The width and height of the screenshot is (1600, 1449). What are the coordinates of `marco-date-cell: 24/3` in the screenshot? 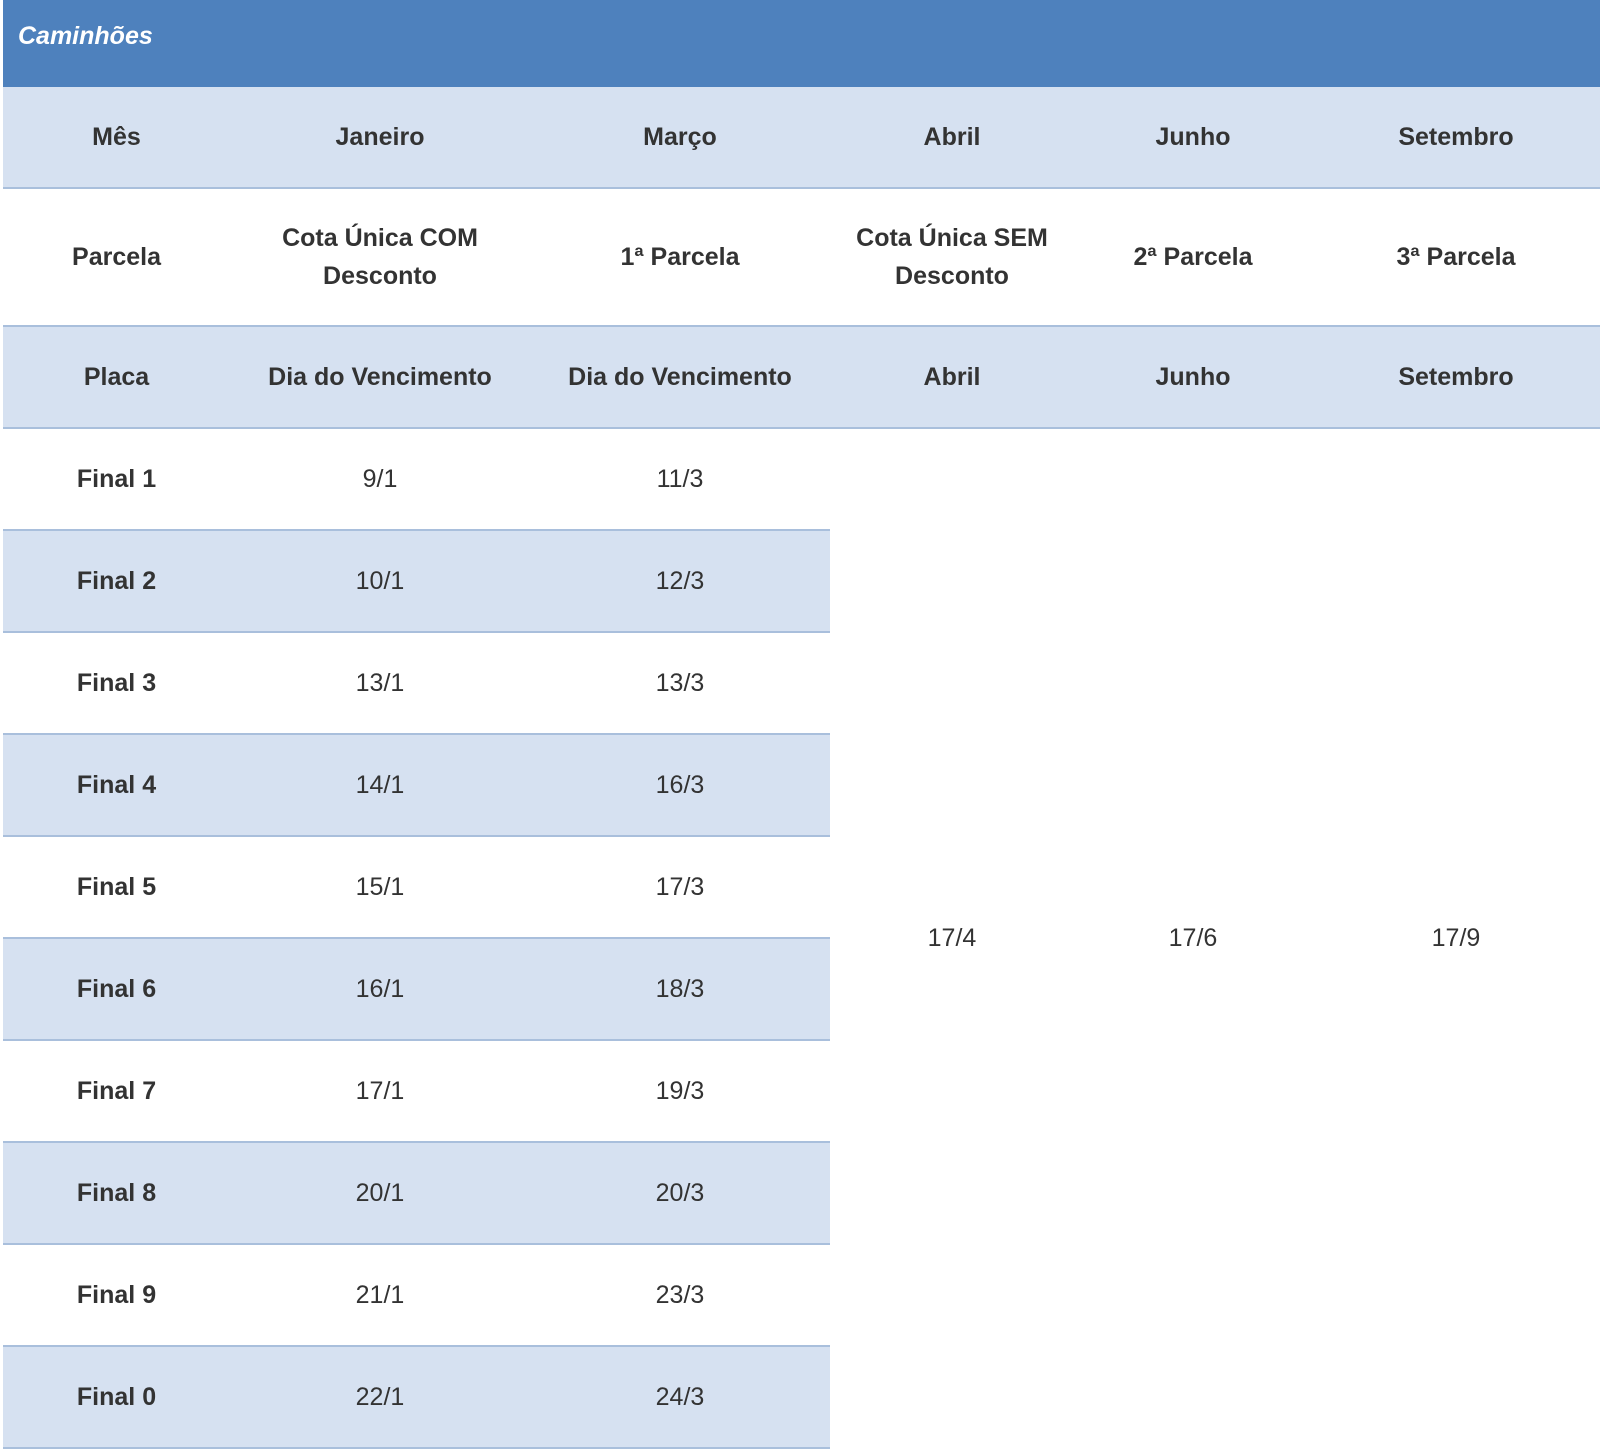 It's located at (680, 1397).